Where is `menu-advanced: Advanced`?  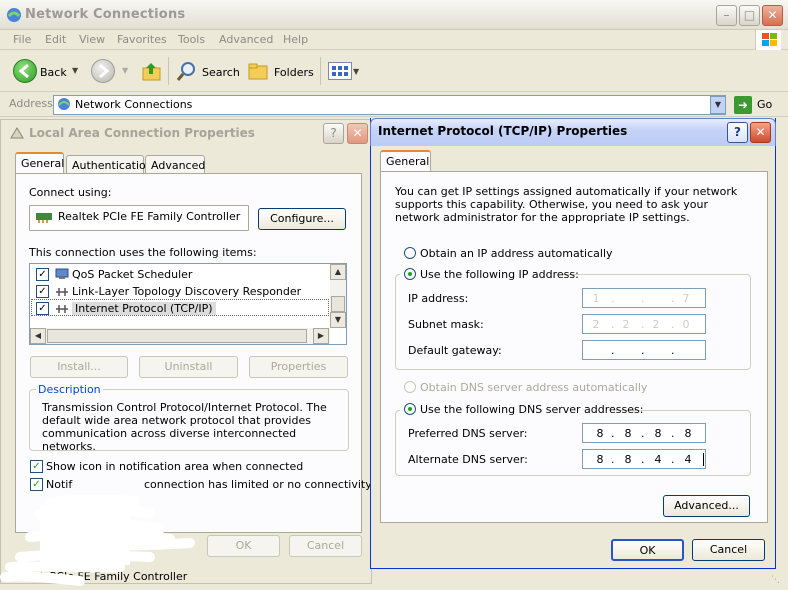
menu-advanced: Advanced is located at coordinates (246, 39).